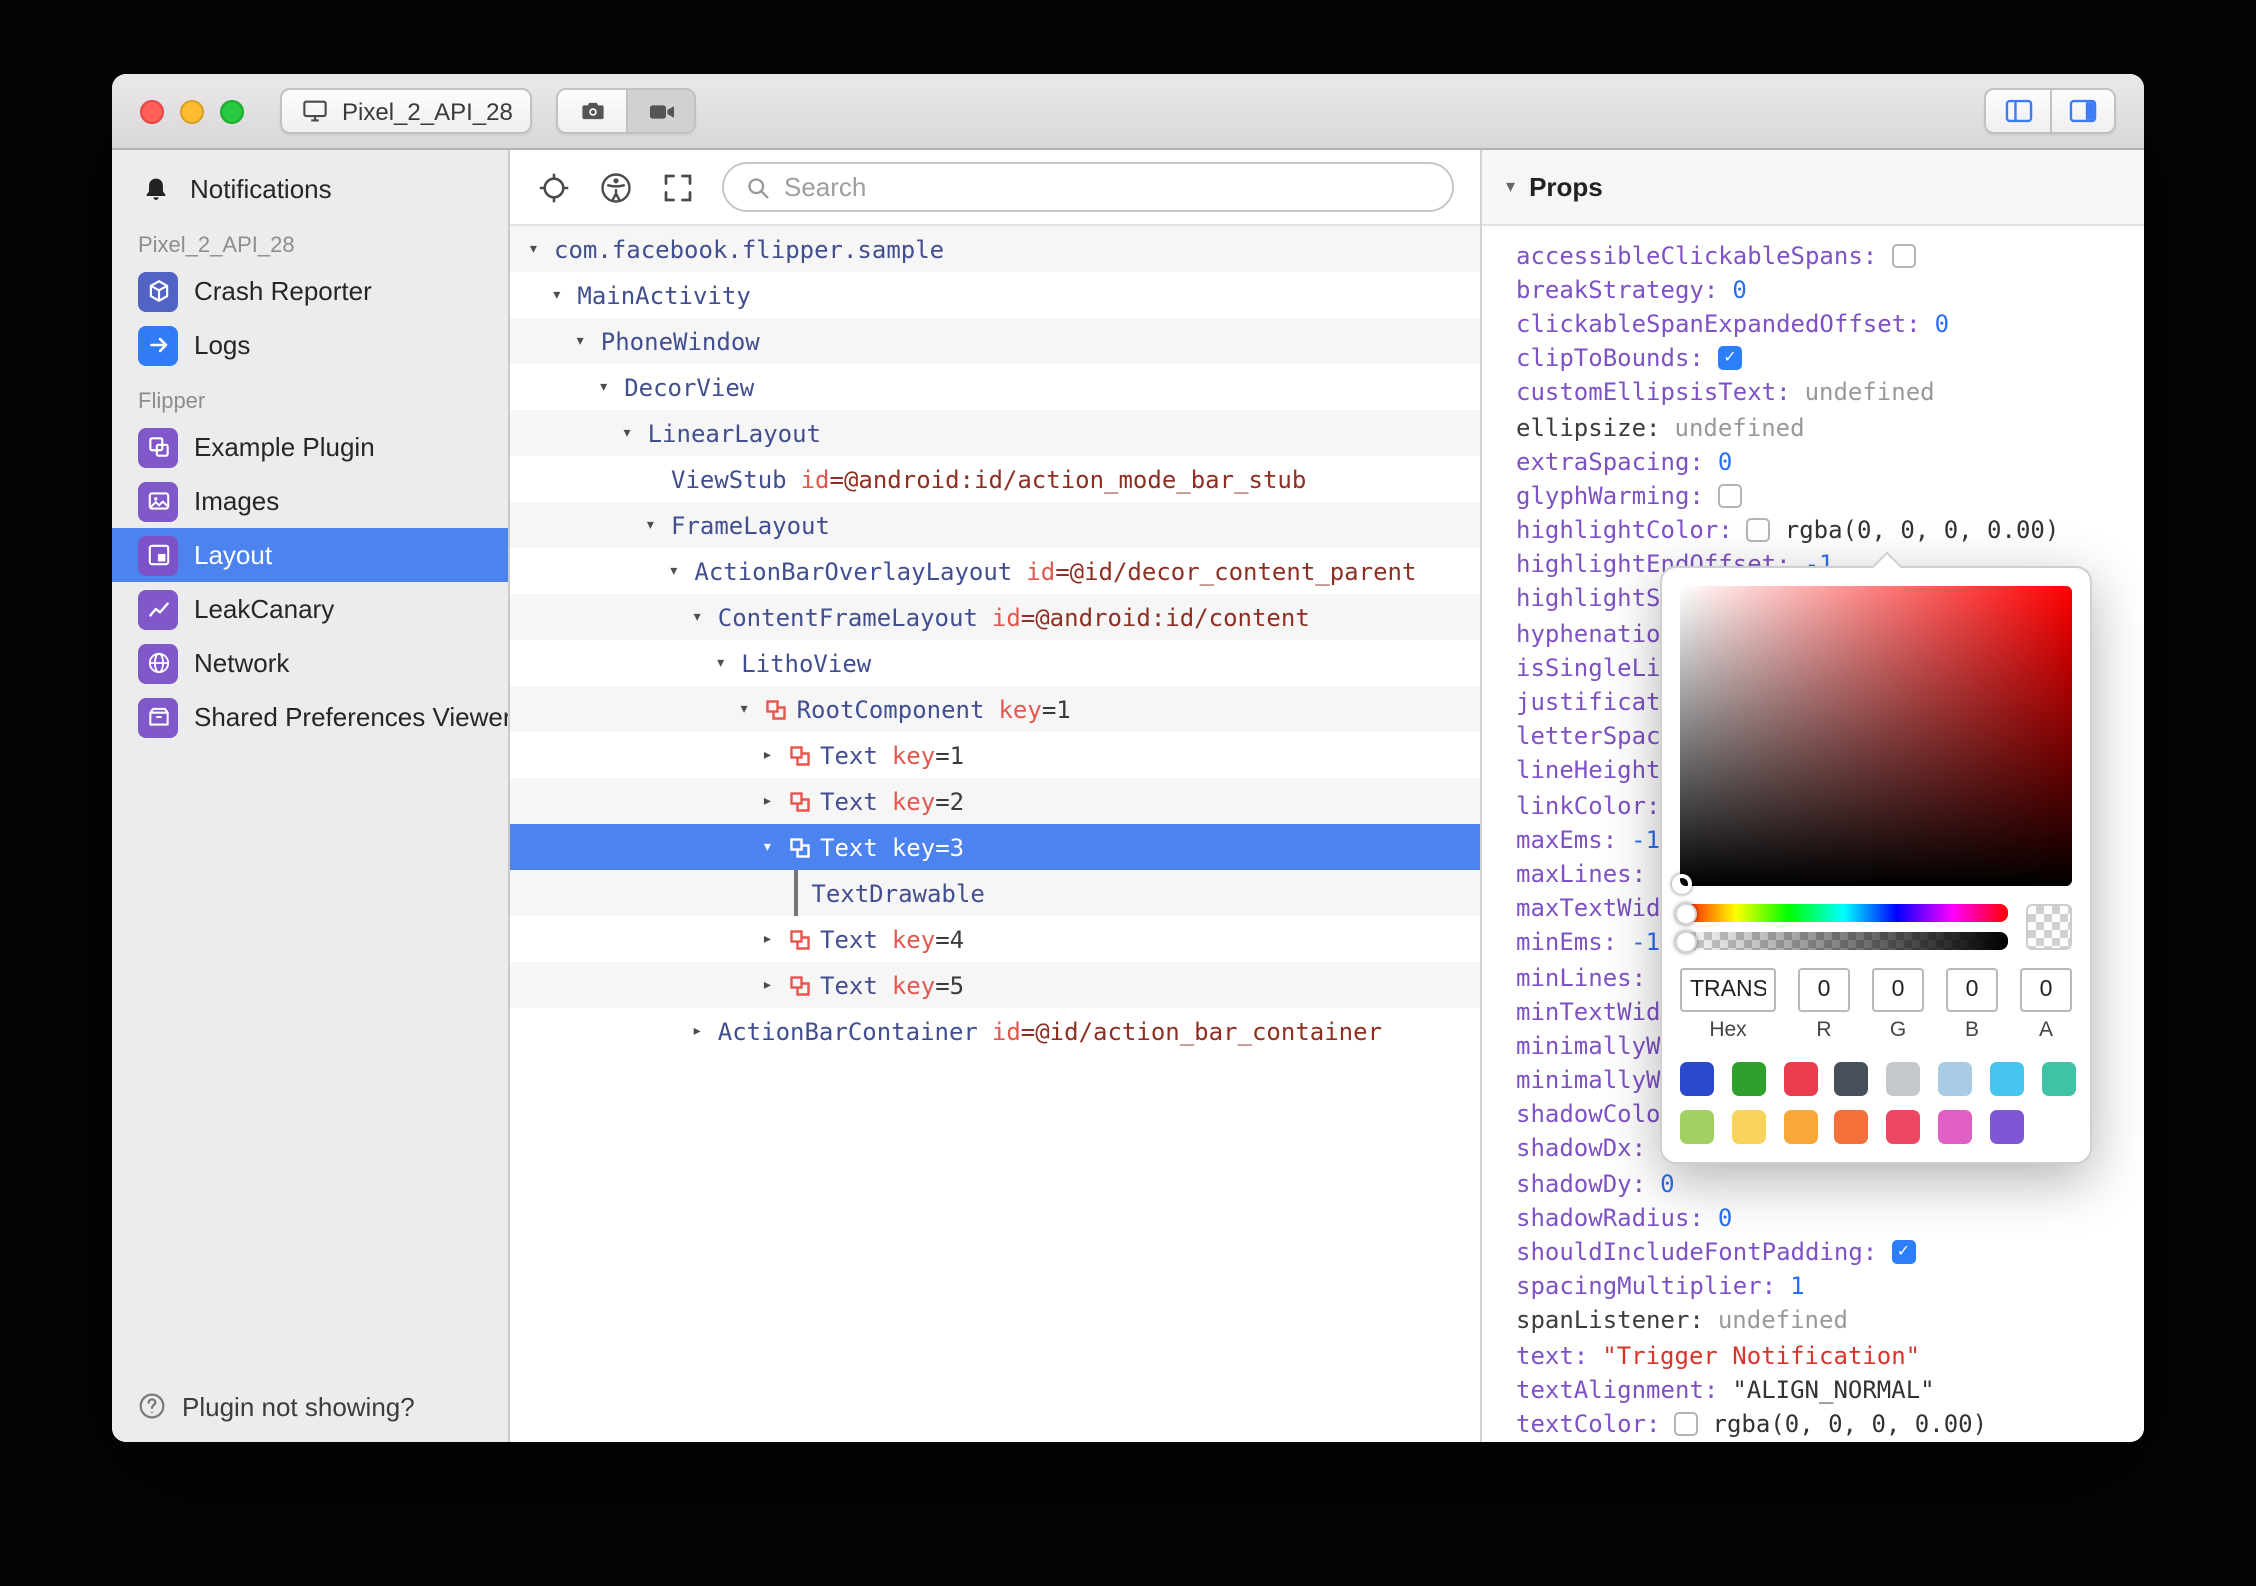 This screenshot has width=2256, height=1586. I want to click on green-input, so click(1898, 990).